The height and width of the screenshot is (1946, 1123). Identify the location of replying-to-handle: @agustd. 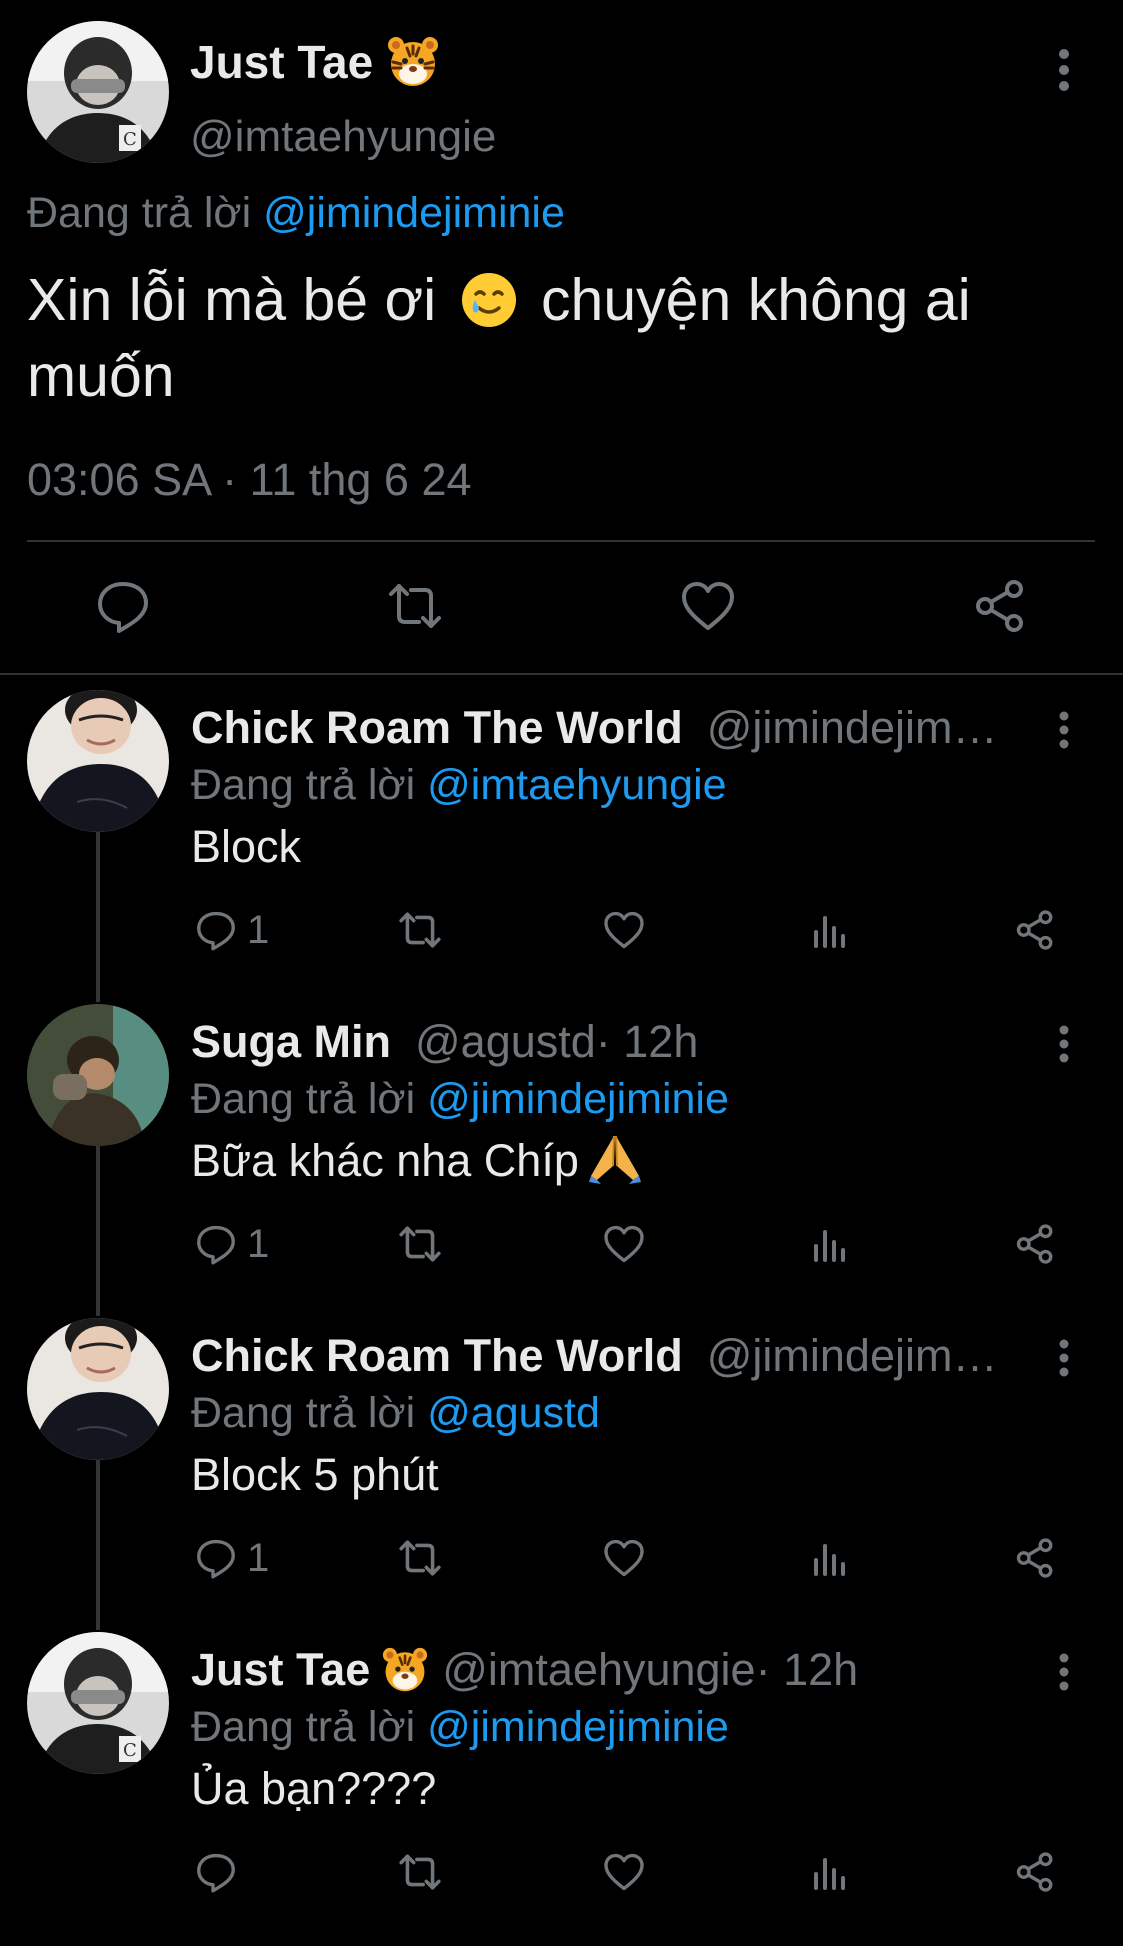
(513, 1413).